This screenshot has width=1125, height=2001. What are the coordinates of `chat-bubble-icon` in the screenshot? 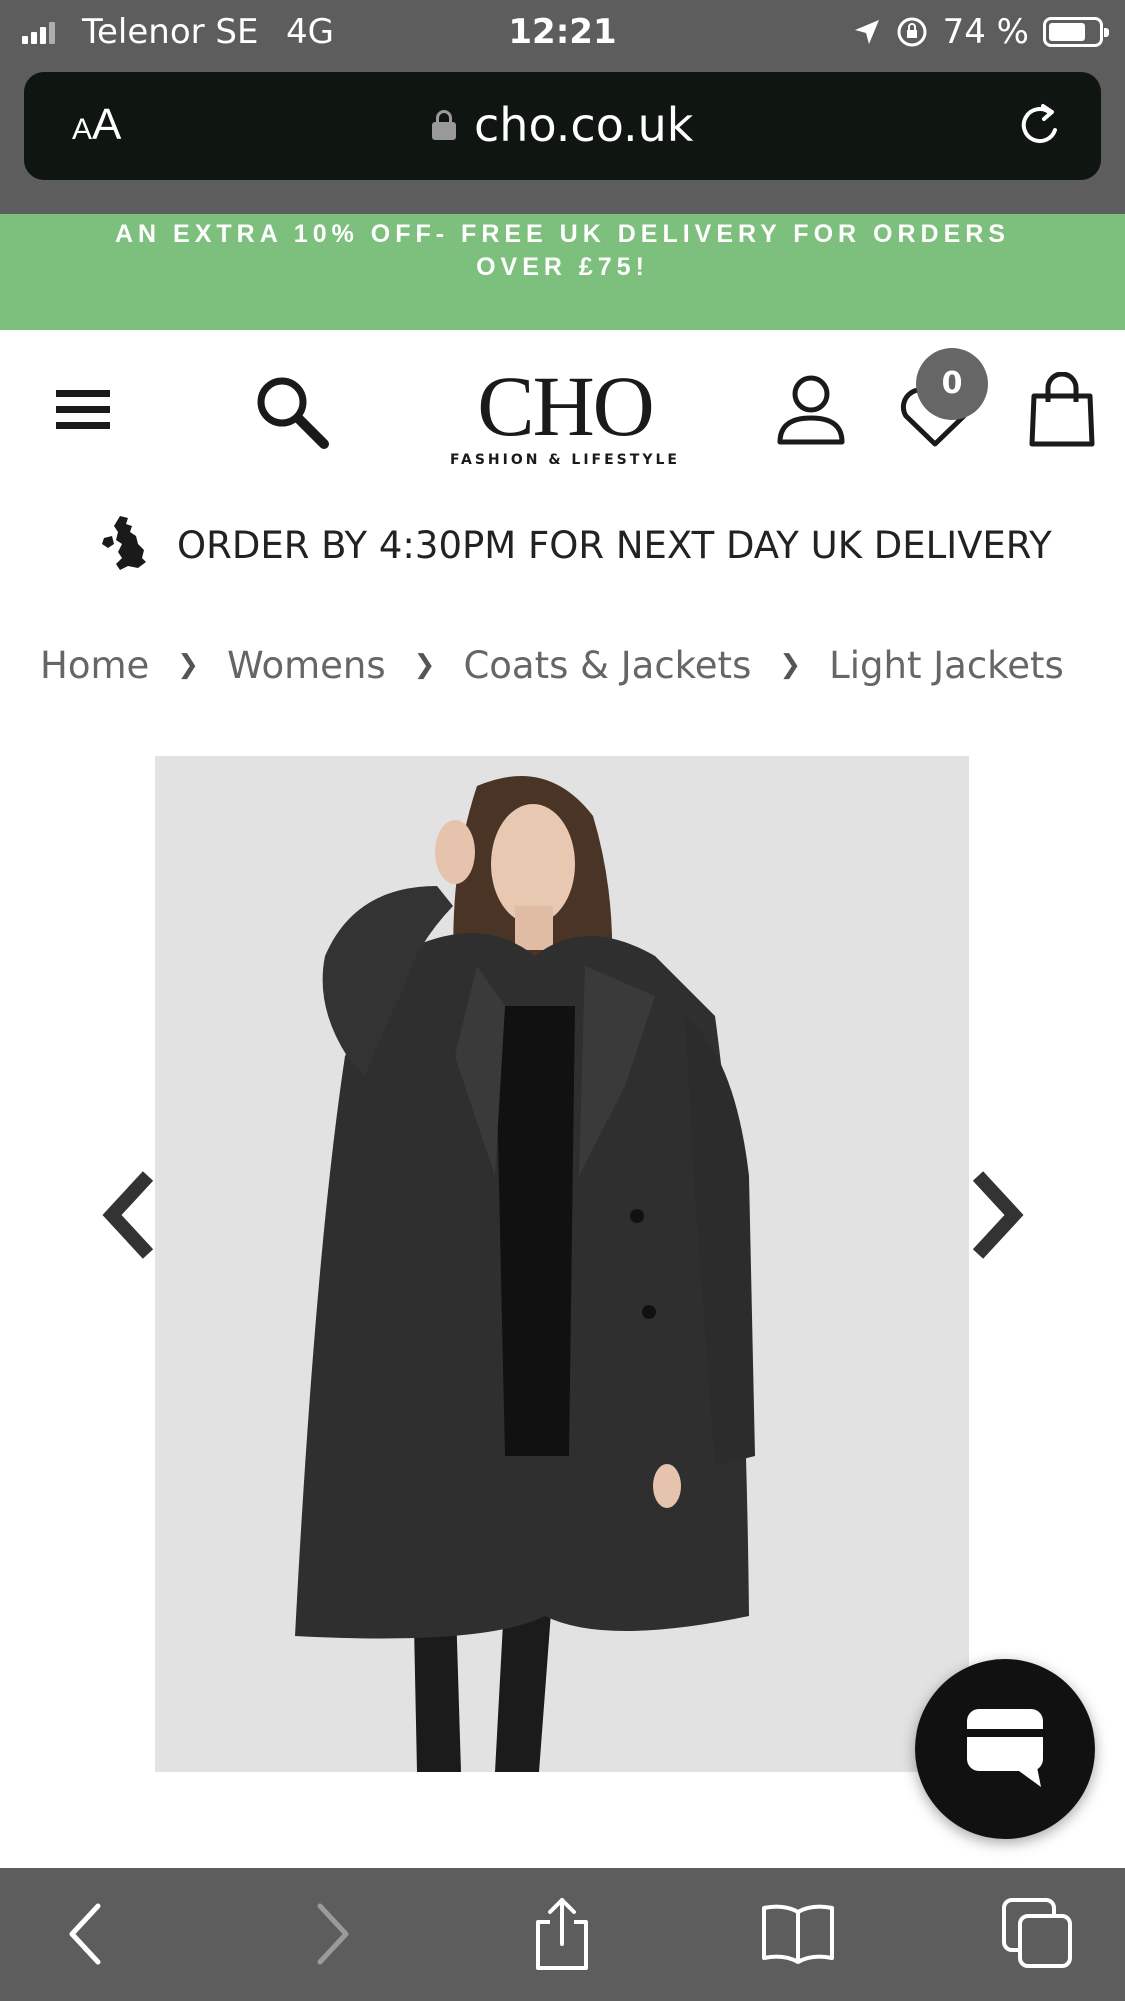 It's located at (1005, 1748).